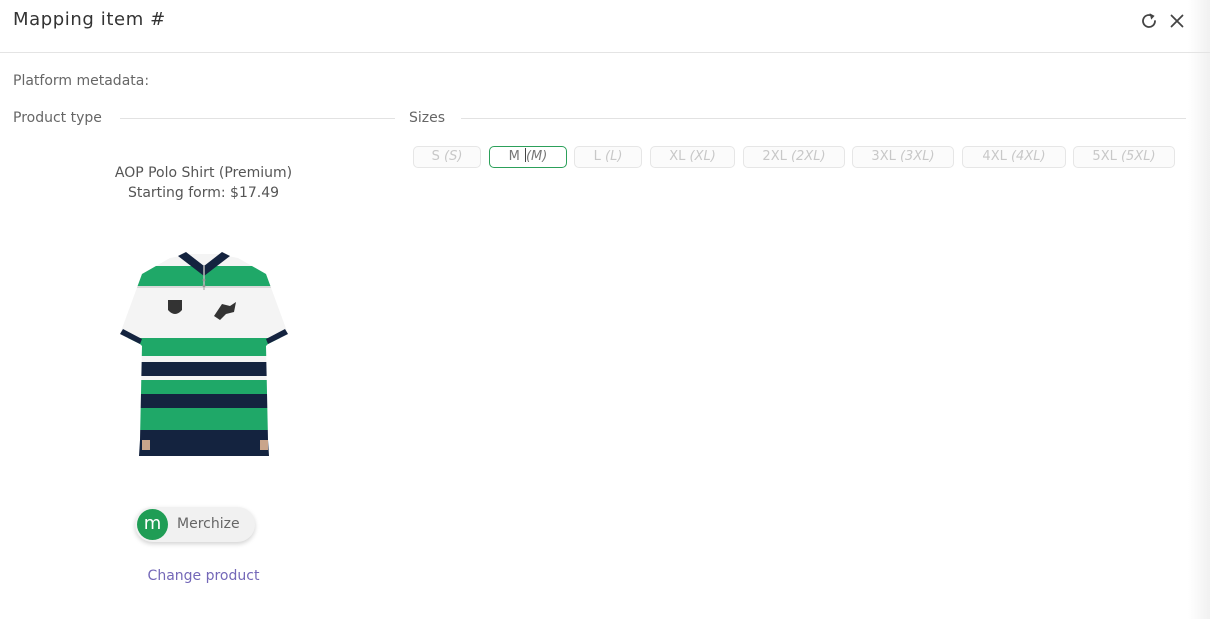  I want to click on size-alias: (5XL), so click(1138, 156).